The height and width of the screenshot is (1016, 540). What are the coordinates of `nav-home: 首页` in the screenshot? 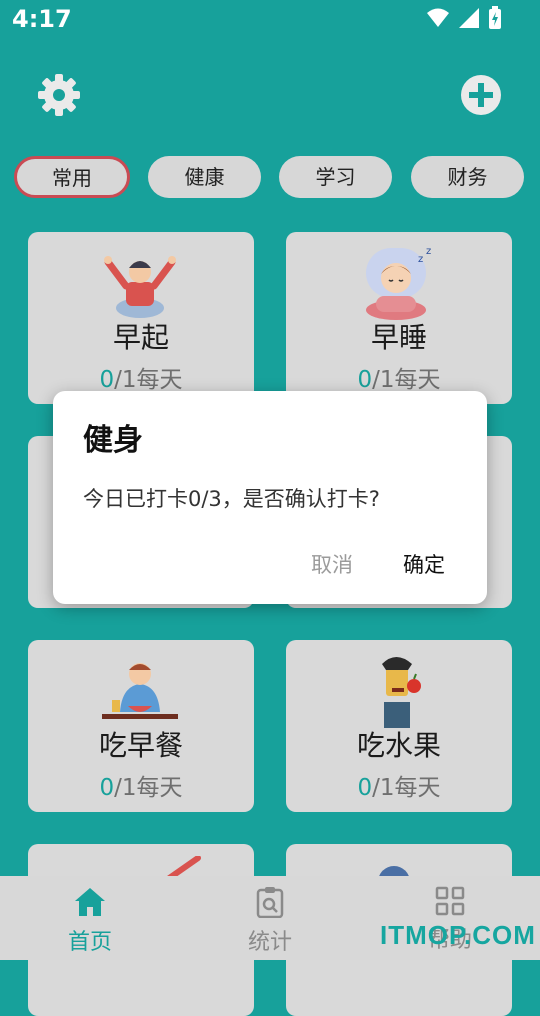 It's located at (90, 921).